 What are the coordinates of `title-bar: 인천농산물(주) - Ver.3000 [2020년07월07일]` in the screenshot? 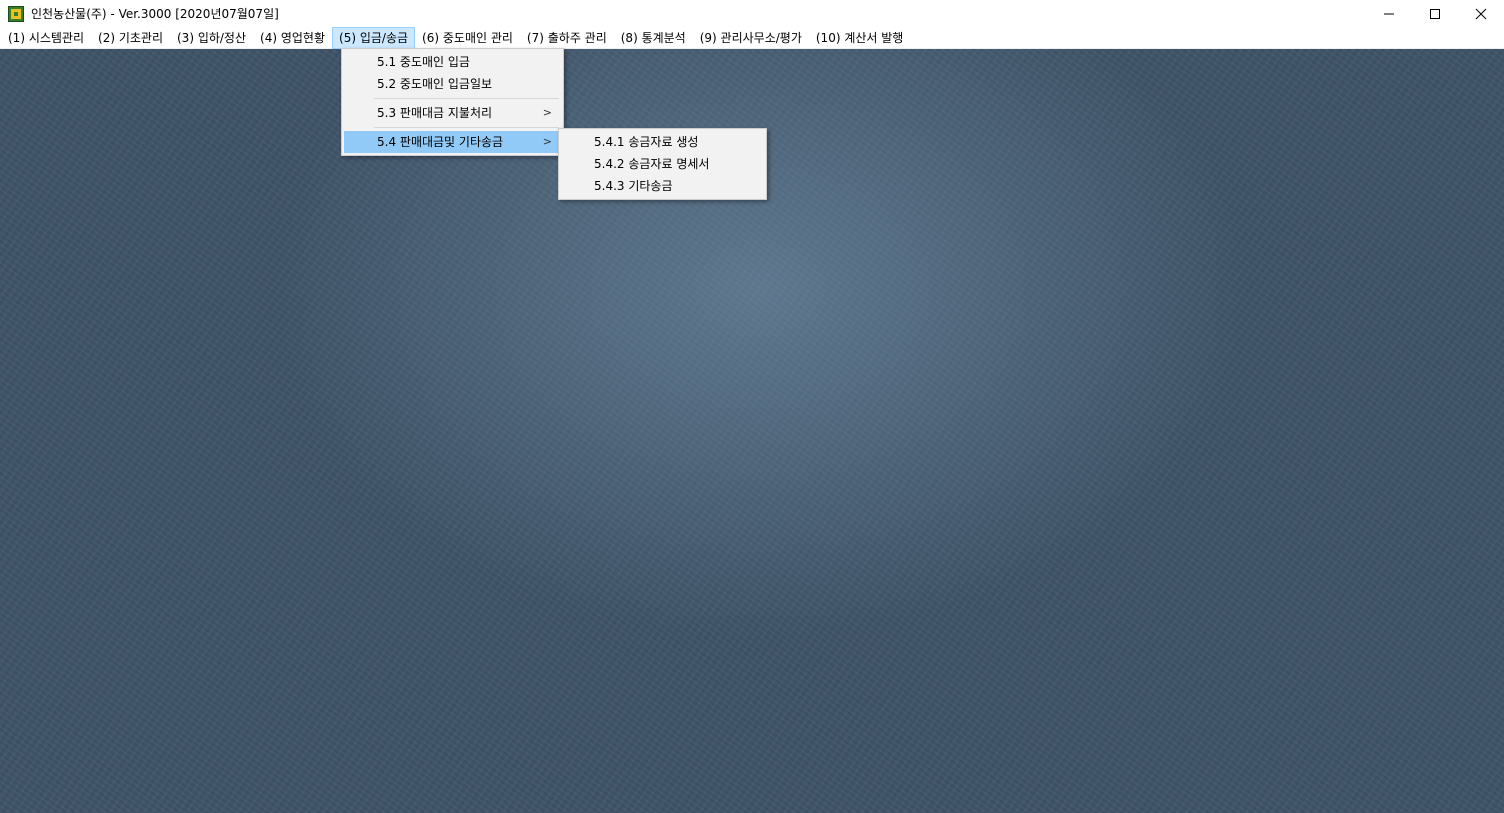 It's located at (752, 13).